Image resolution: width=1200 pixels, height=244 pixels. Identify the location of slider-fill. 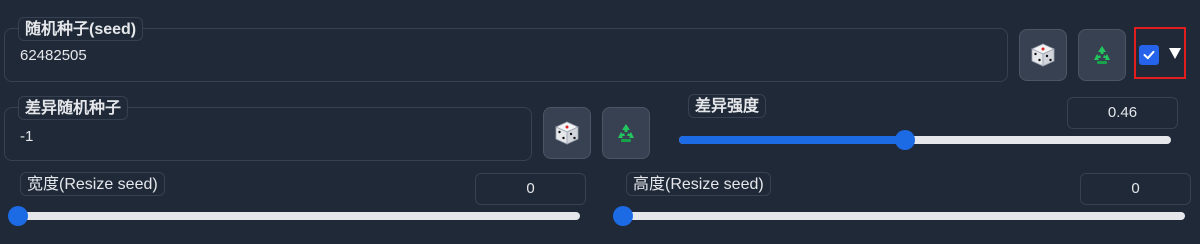
(792, 140).